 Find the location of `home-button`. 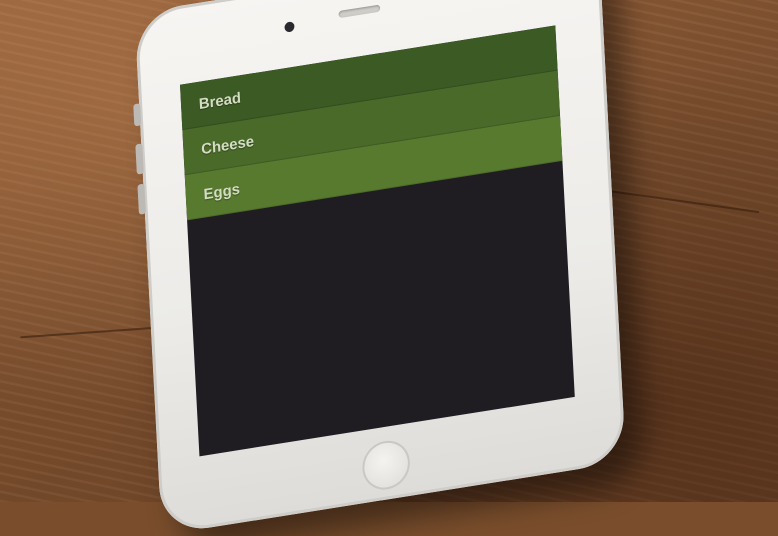

home-button is located at coordinates (386, 465).